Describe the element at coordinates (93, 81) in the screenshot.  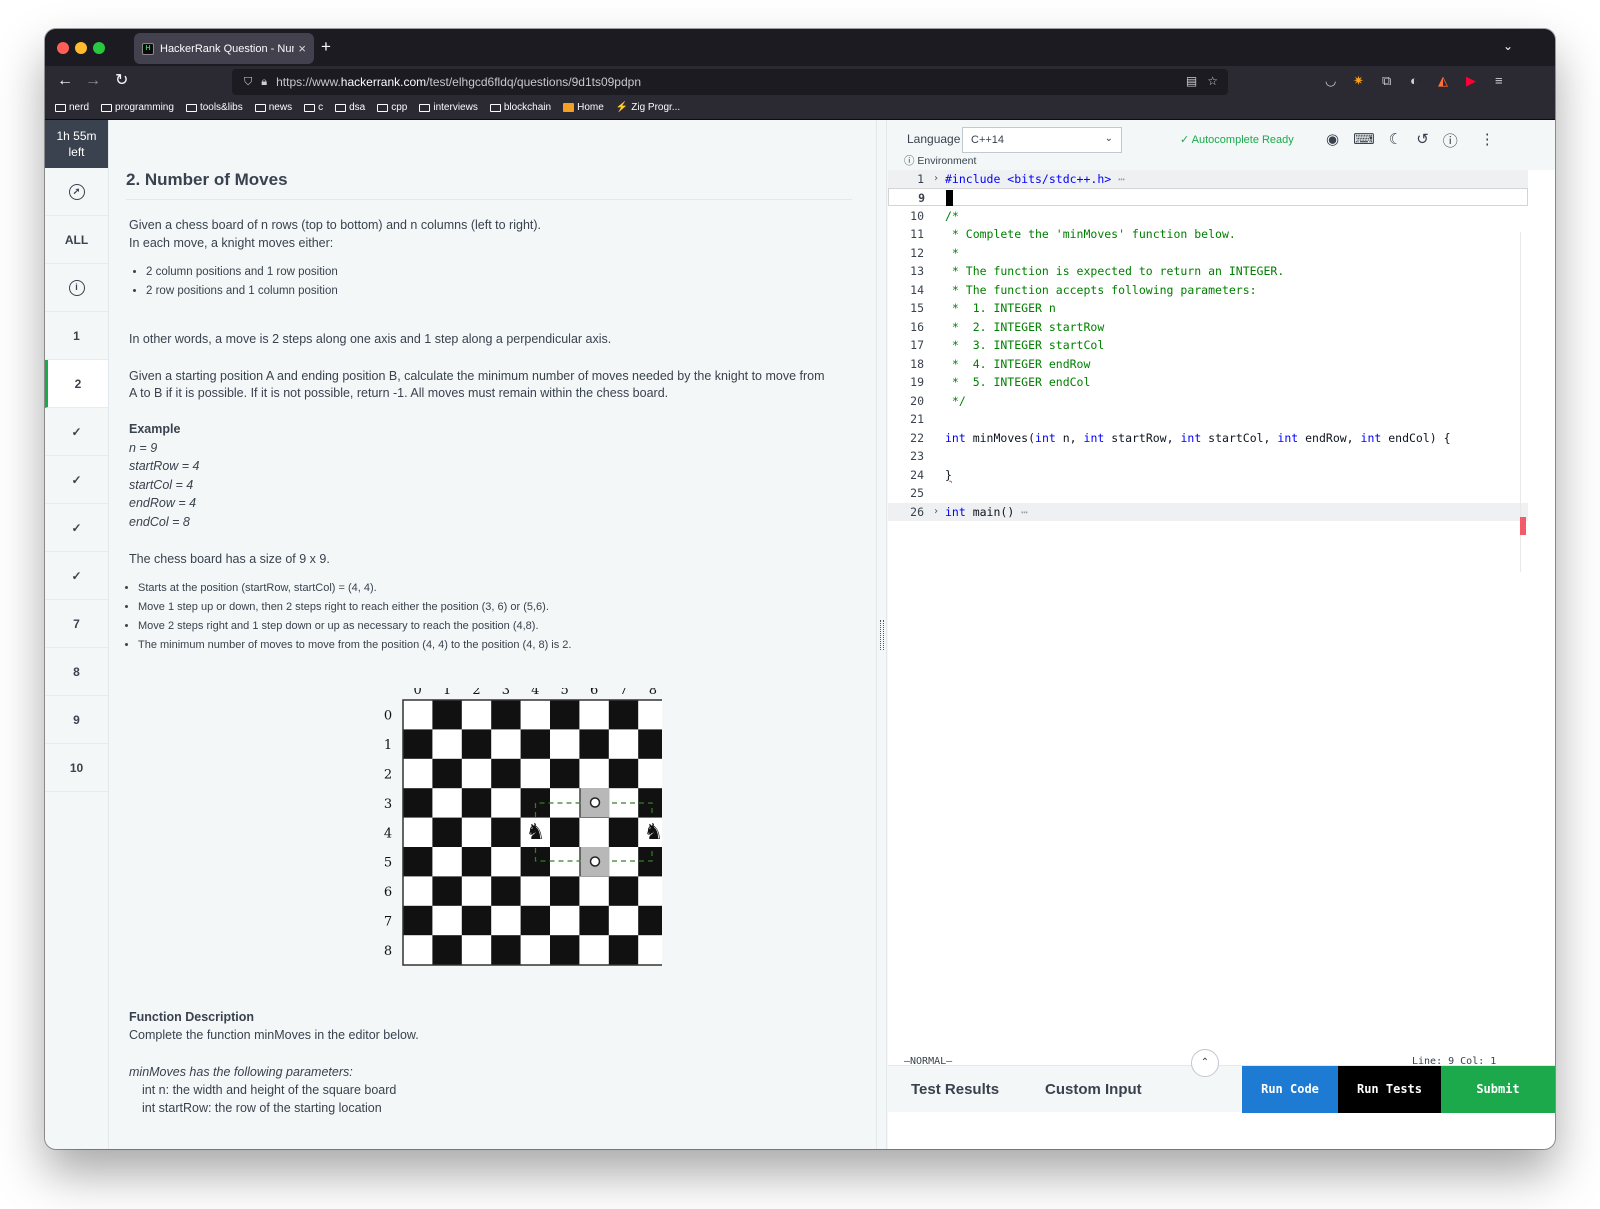
I see `forward-arrow-icon: →` at that location.